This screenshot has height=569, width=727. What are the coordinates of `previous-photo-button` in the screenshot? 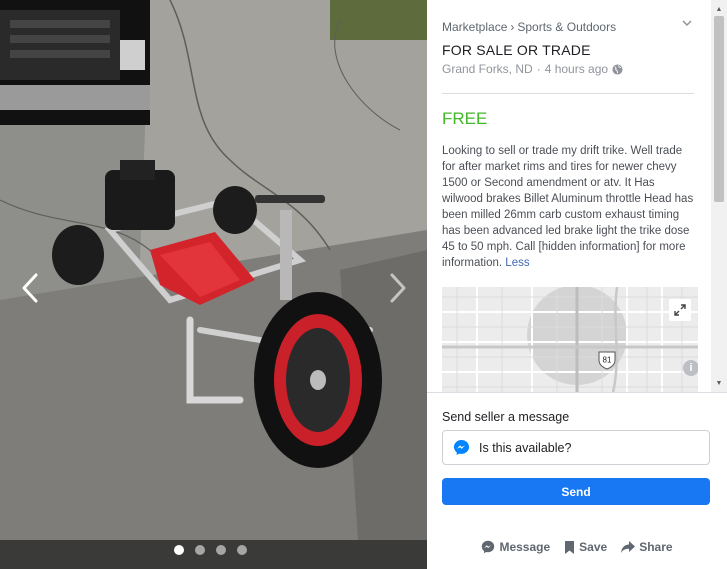 It's located at (30, 288).